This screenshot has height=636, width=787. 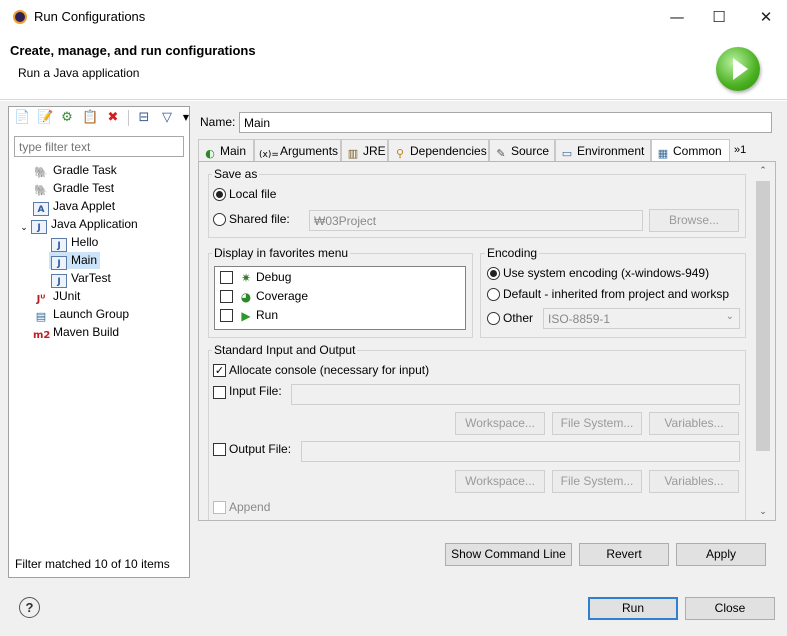 I want to click on scrollbar-thumb, so click(x=763, y=316).